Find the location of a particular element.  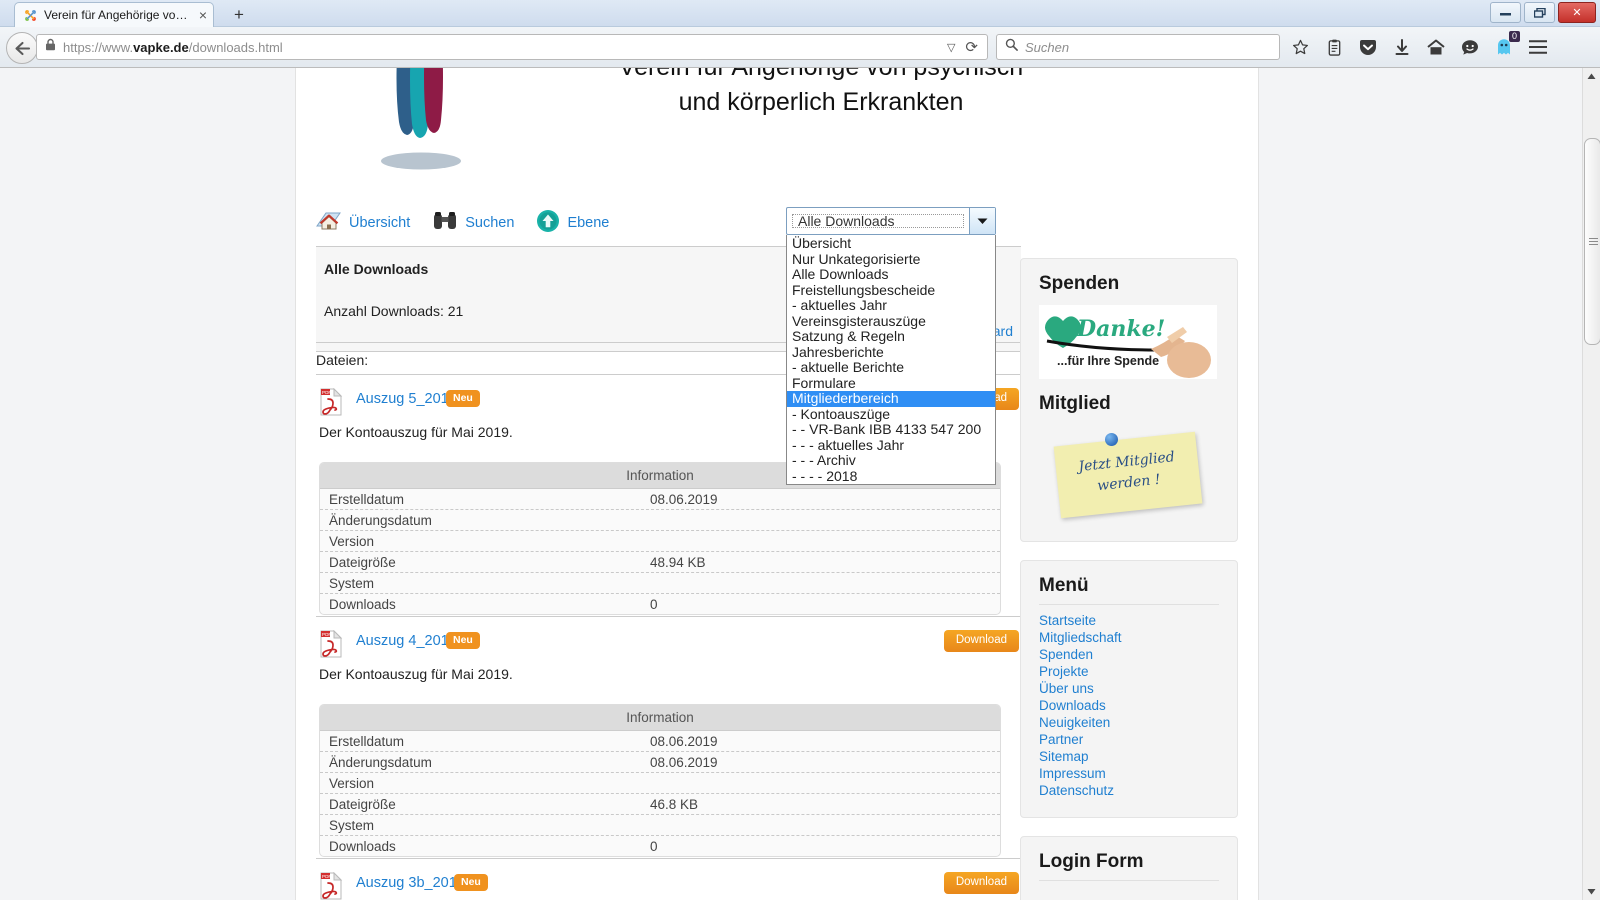

page-scrollbar is located at coordinates (1591, 484).